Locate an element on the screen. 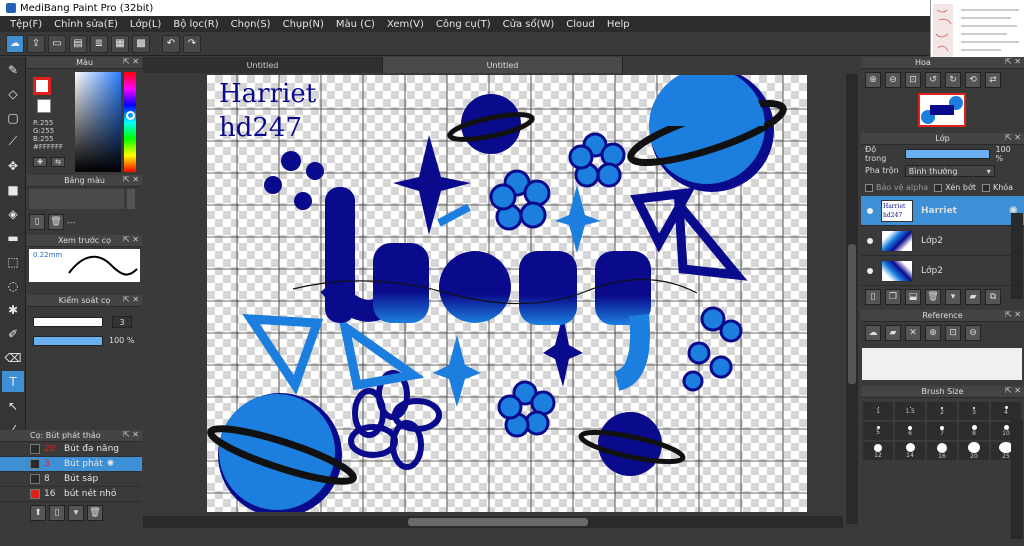  brush-size-option: 4 is located at coordinates (1006, 411).